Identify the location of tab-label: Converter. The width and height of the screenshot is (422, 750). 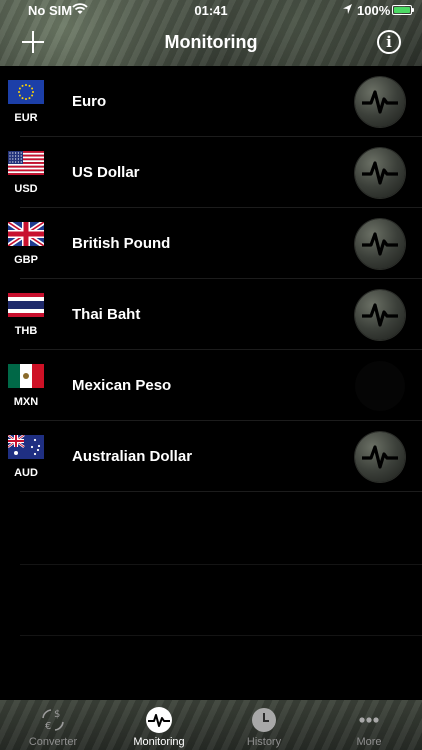
(53, 742).